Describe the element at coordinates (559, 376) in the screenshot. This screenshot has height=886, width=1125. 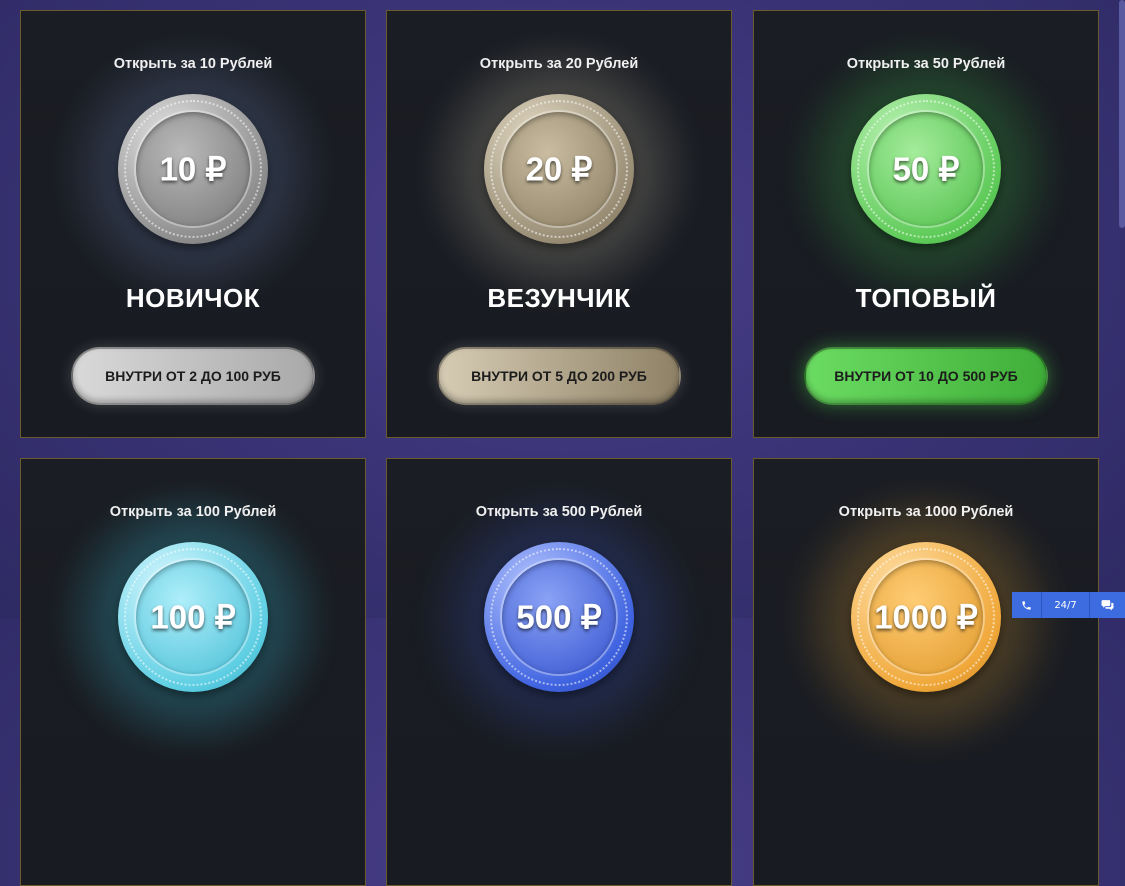
I see `case-open-button: ВНУТРИ ОТ 5 ДО 200 РУБ` at that location.